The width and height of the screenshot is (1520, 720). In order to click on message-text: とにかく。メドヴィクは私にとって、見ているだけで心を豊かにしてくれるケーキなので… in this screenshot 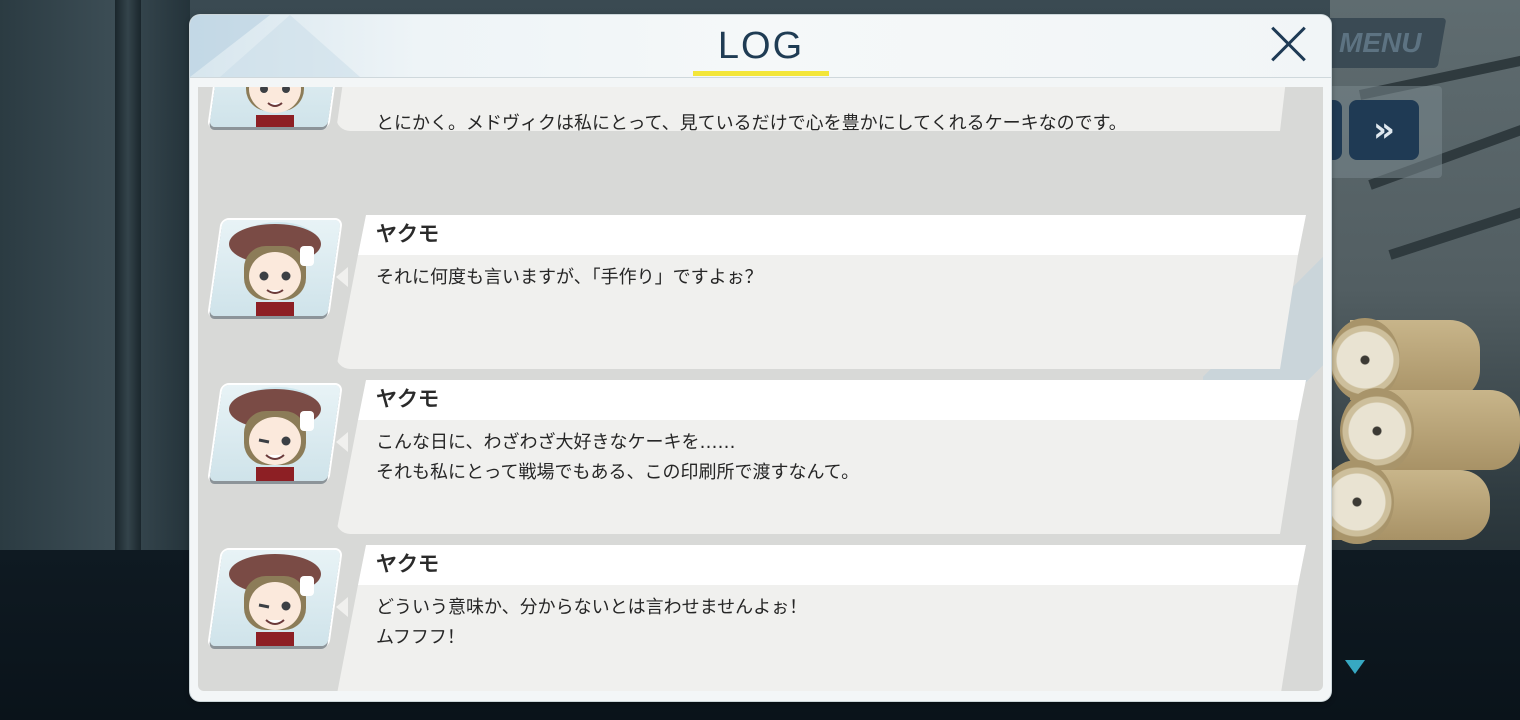, I will do `click(751, 123)`.